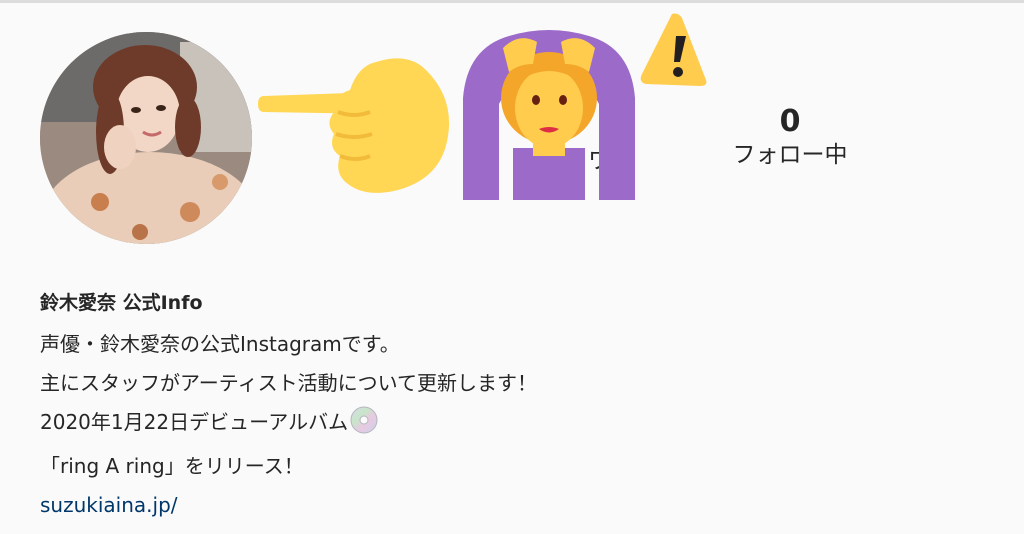  Describe the element at coordinates (172, 466) in the screenshot. I see `bio-line: 「ring A ring」をリリース！` at that location.